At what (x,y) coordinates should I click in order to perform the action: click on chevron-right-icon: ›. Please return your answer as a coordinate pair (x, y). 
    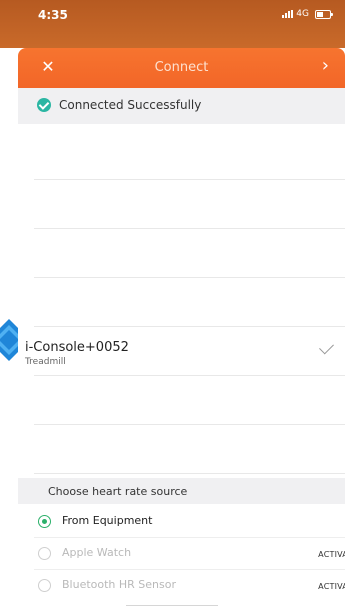
    Looking at the image, I should click on (325, 66).